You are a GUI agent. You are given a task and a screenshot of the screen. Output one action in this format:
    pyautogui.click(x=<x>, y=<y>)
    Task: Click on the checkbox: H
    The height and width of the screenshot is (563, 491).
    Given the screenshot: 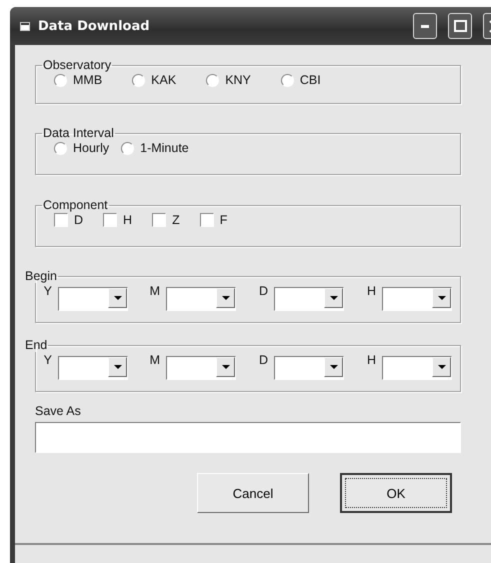 What is the action you would take?
    pyautogui.click(x=117, y=220)
    